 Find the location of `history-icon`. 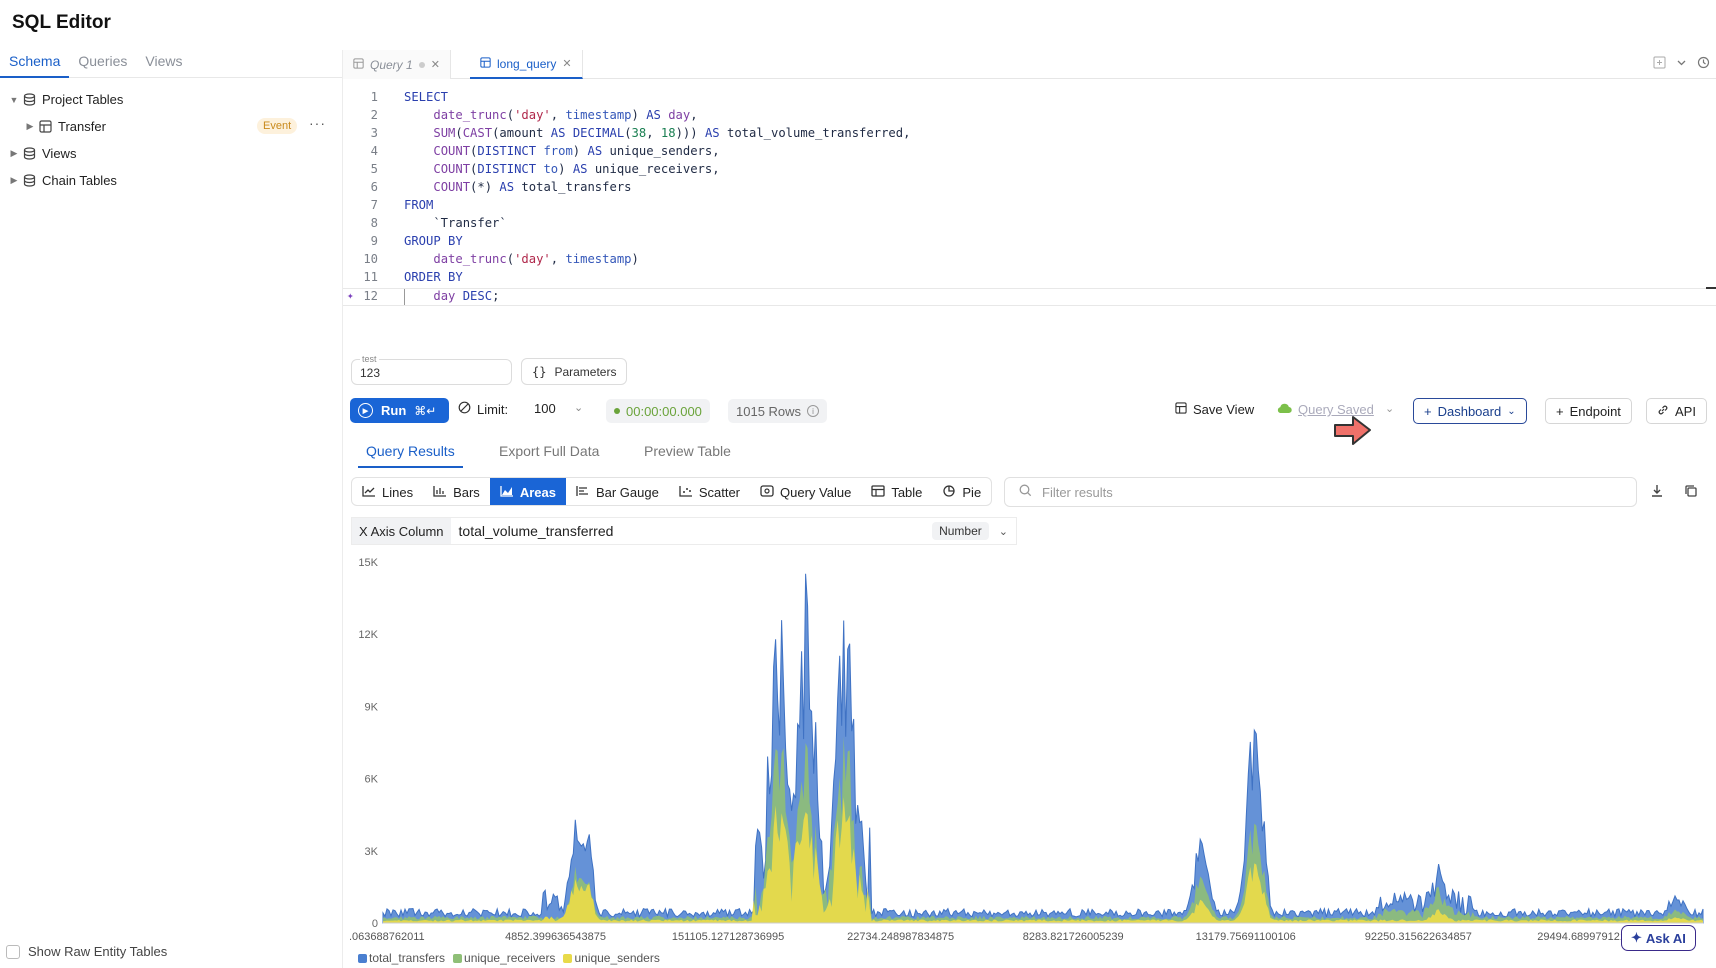

history-icon is located at coordinates (1703, 64).